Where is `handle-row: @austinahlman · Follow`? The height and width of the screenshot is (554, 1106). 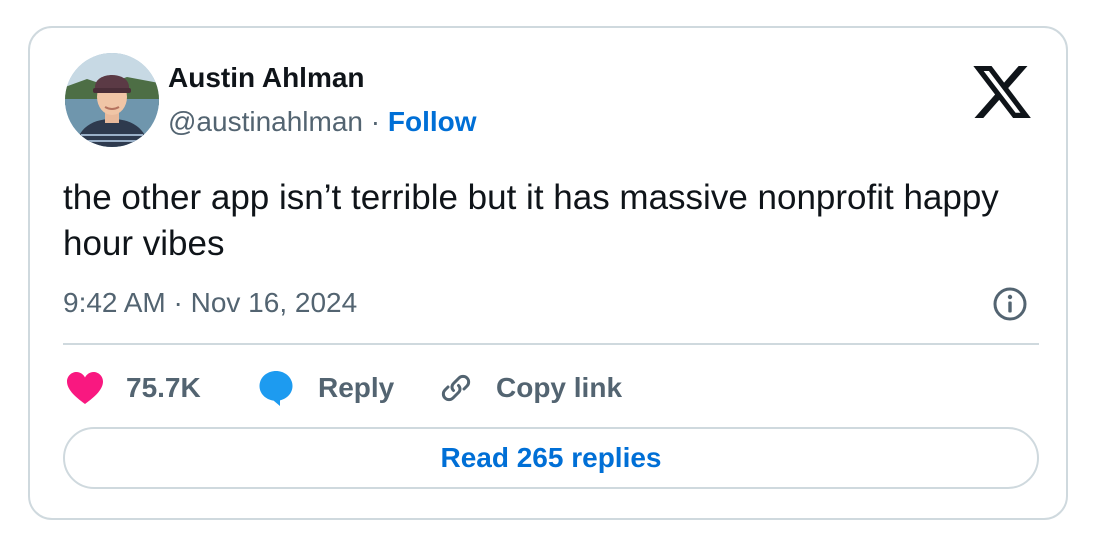
handle-row: @austinahlman · Follow is located at coordinates (322, 122).